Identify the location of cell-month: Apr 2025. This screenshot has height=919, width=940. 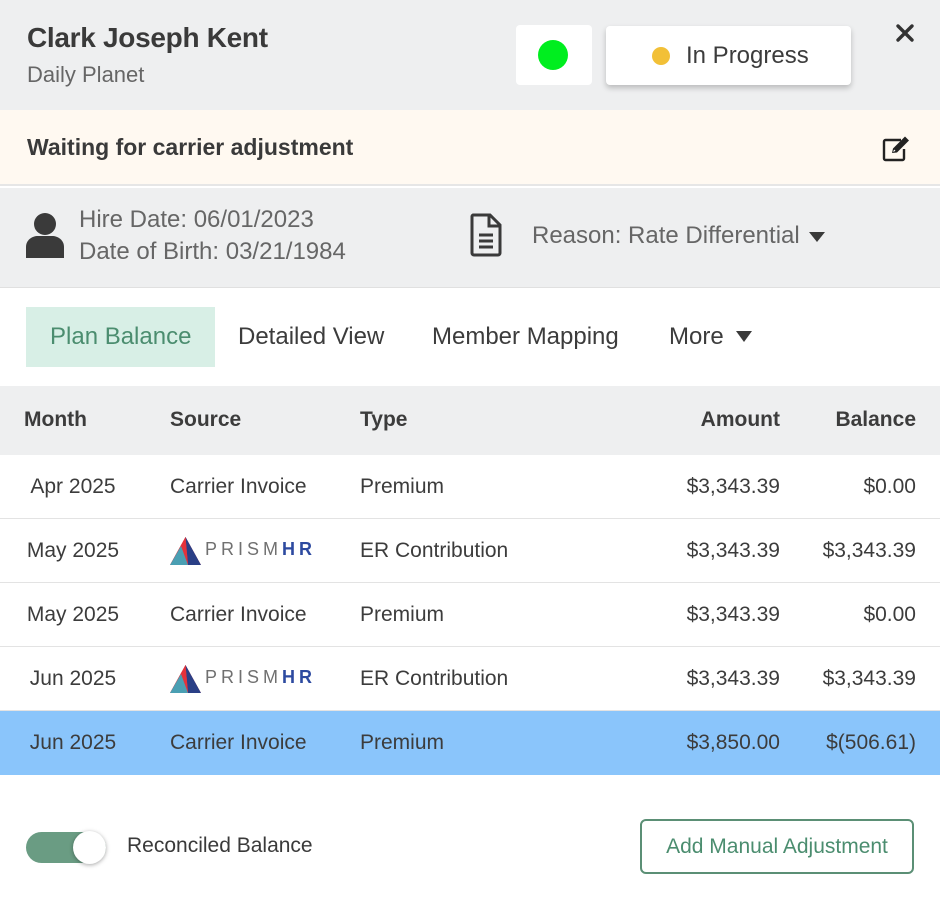
(73, 486).